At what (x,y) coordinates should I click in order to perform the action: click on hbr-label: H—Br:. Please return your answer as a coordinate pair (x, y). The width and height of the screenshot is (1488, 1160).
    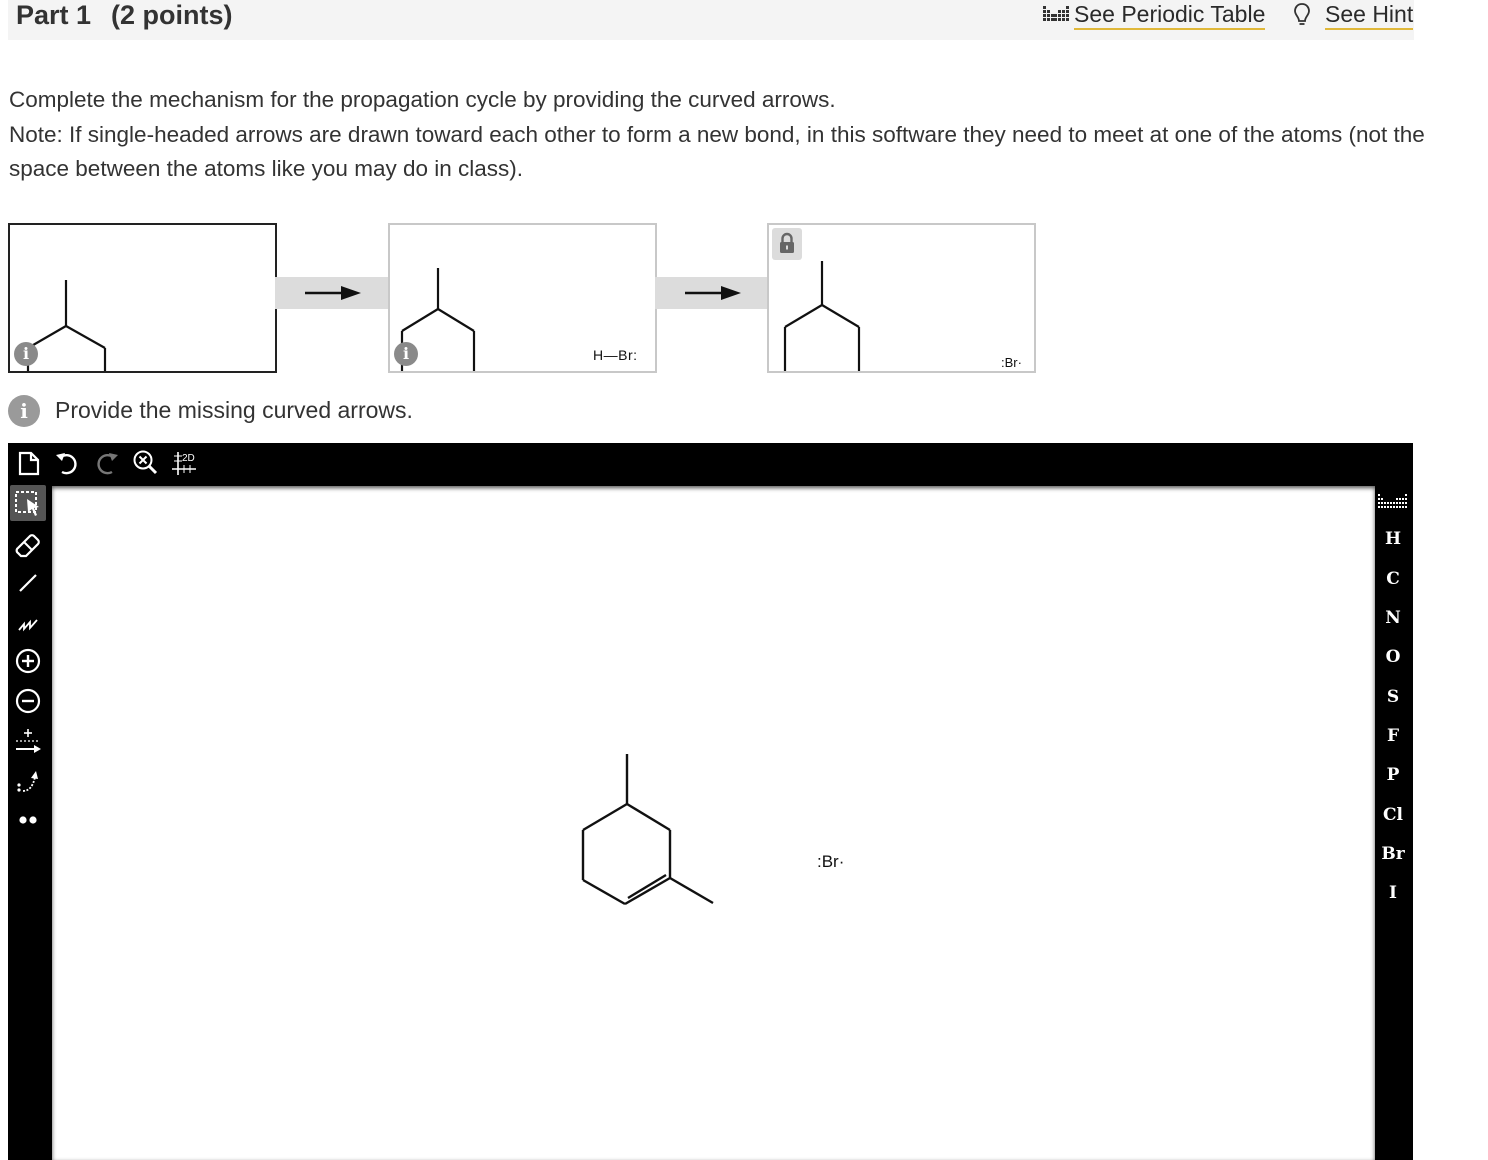
    Looking at the image, I should click on (615, 355).